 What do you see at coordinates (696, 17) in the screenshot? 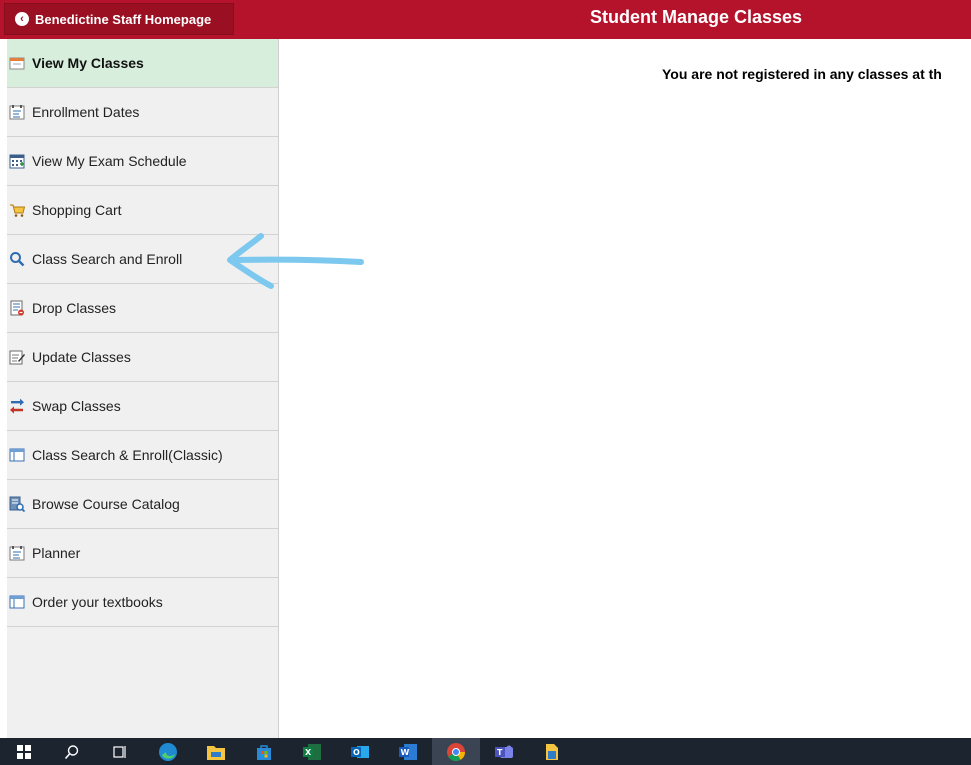
I see `page-title: Student Manage Classes` at bounding box center [696, 17].